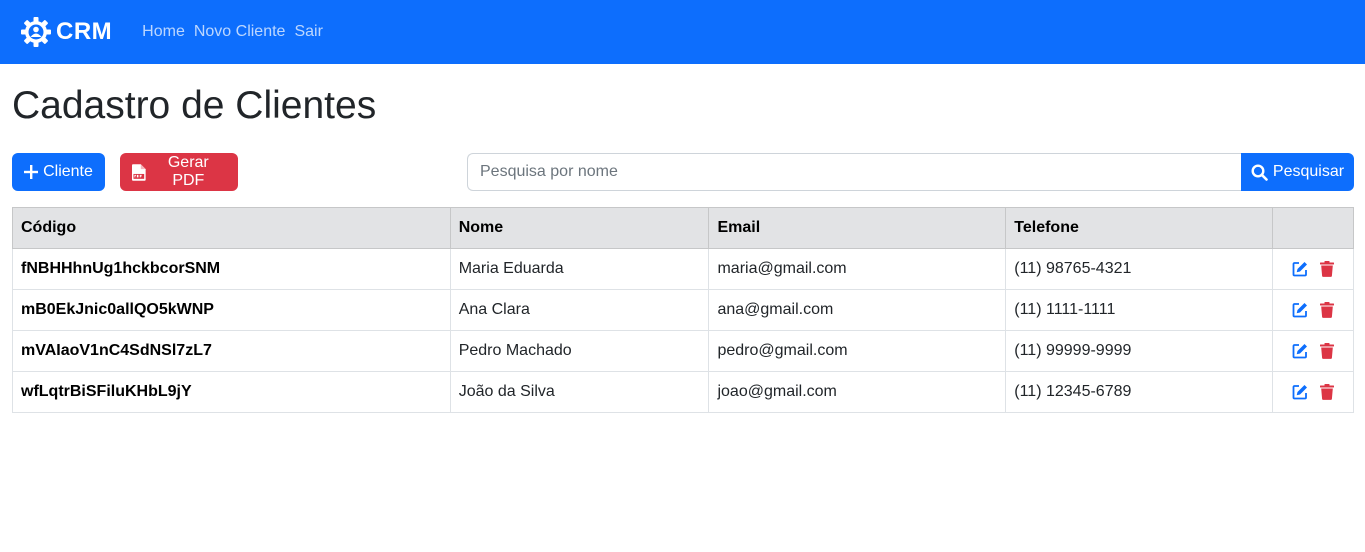 The image size is (1365, 552). What do you see at coordinates (857, 351) in the screenshot?
I see `cell-email: pedro@gmail.com` at bounding box center [857, 351].